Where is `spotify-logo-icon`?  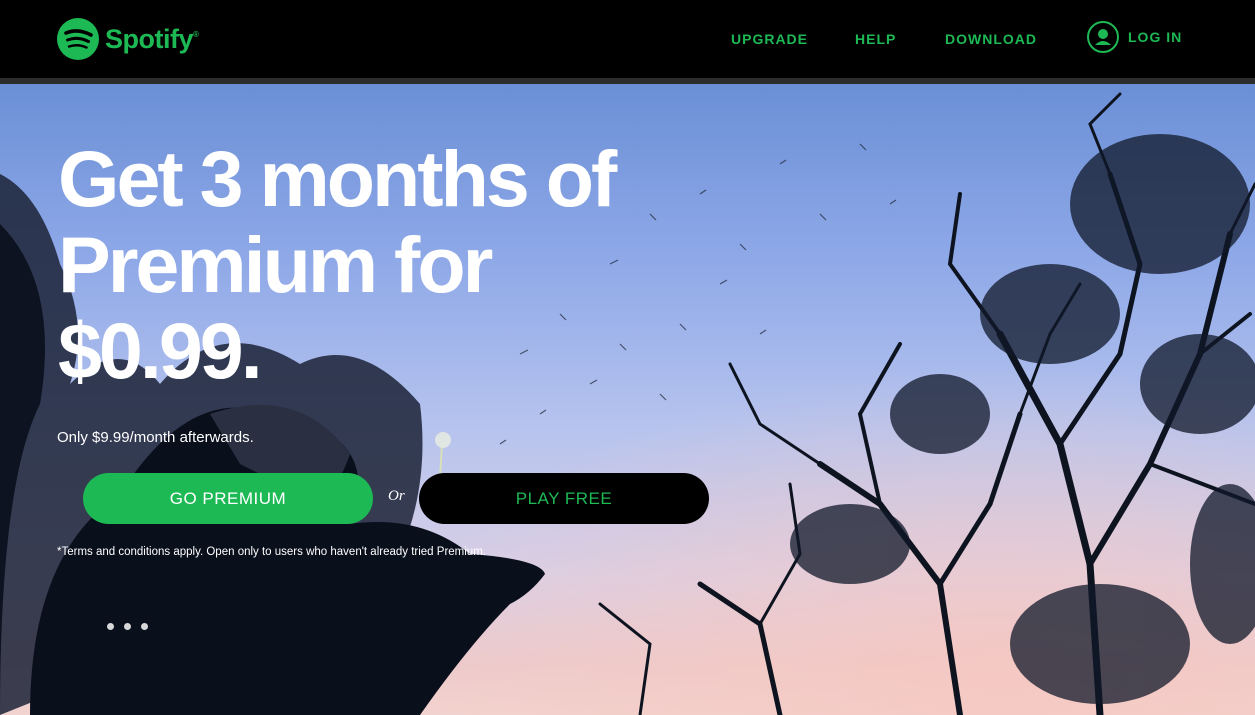 spotify-logo-icon is located at coordinates (78, 39).